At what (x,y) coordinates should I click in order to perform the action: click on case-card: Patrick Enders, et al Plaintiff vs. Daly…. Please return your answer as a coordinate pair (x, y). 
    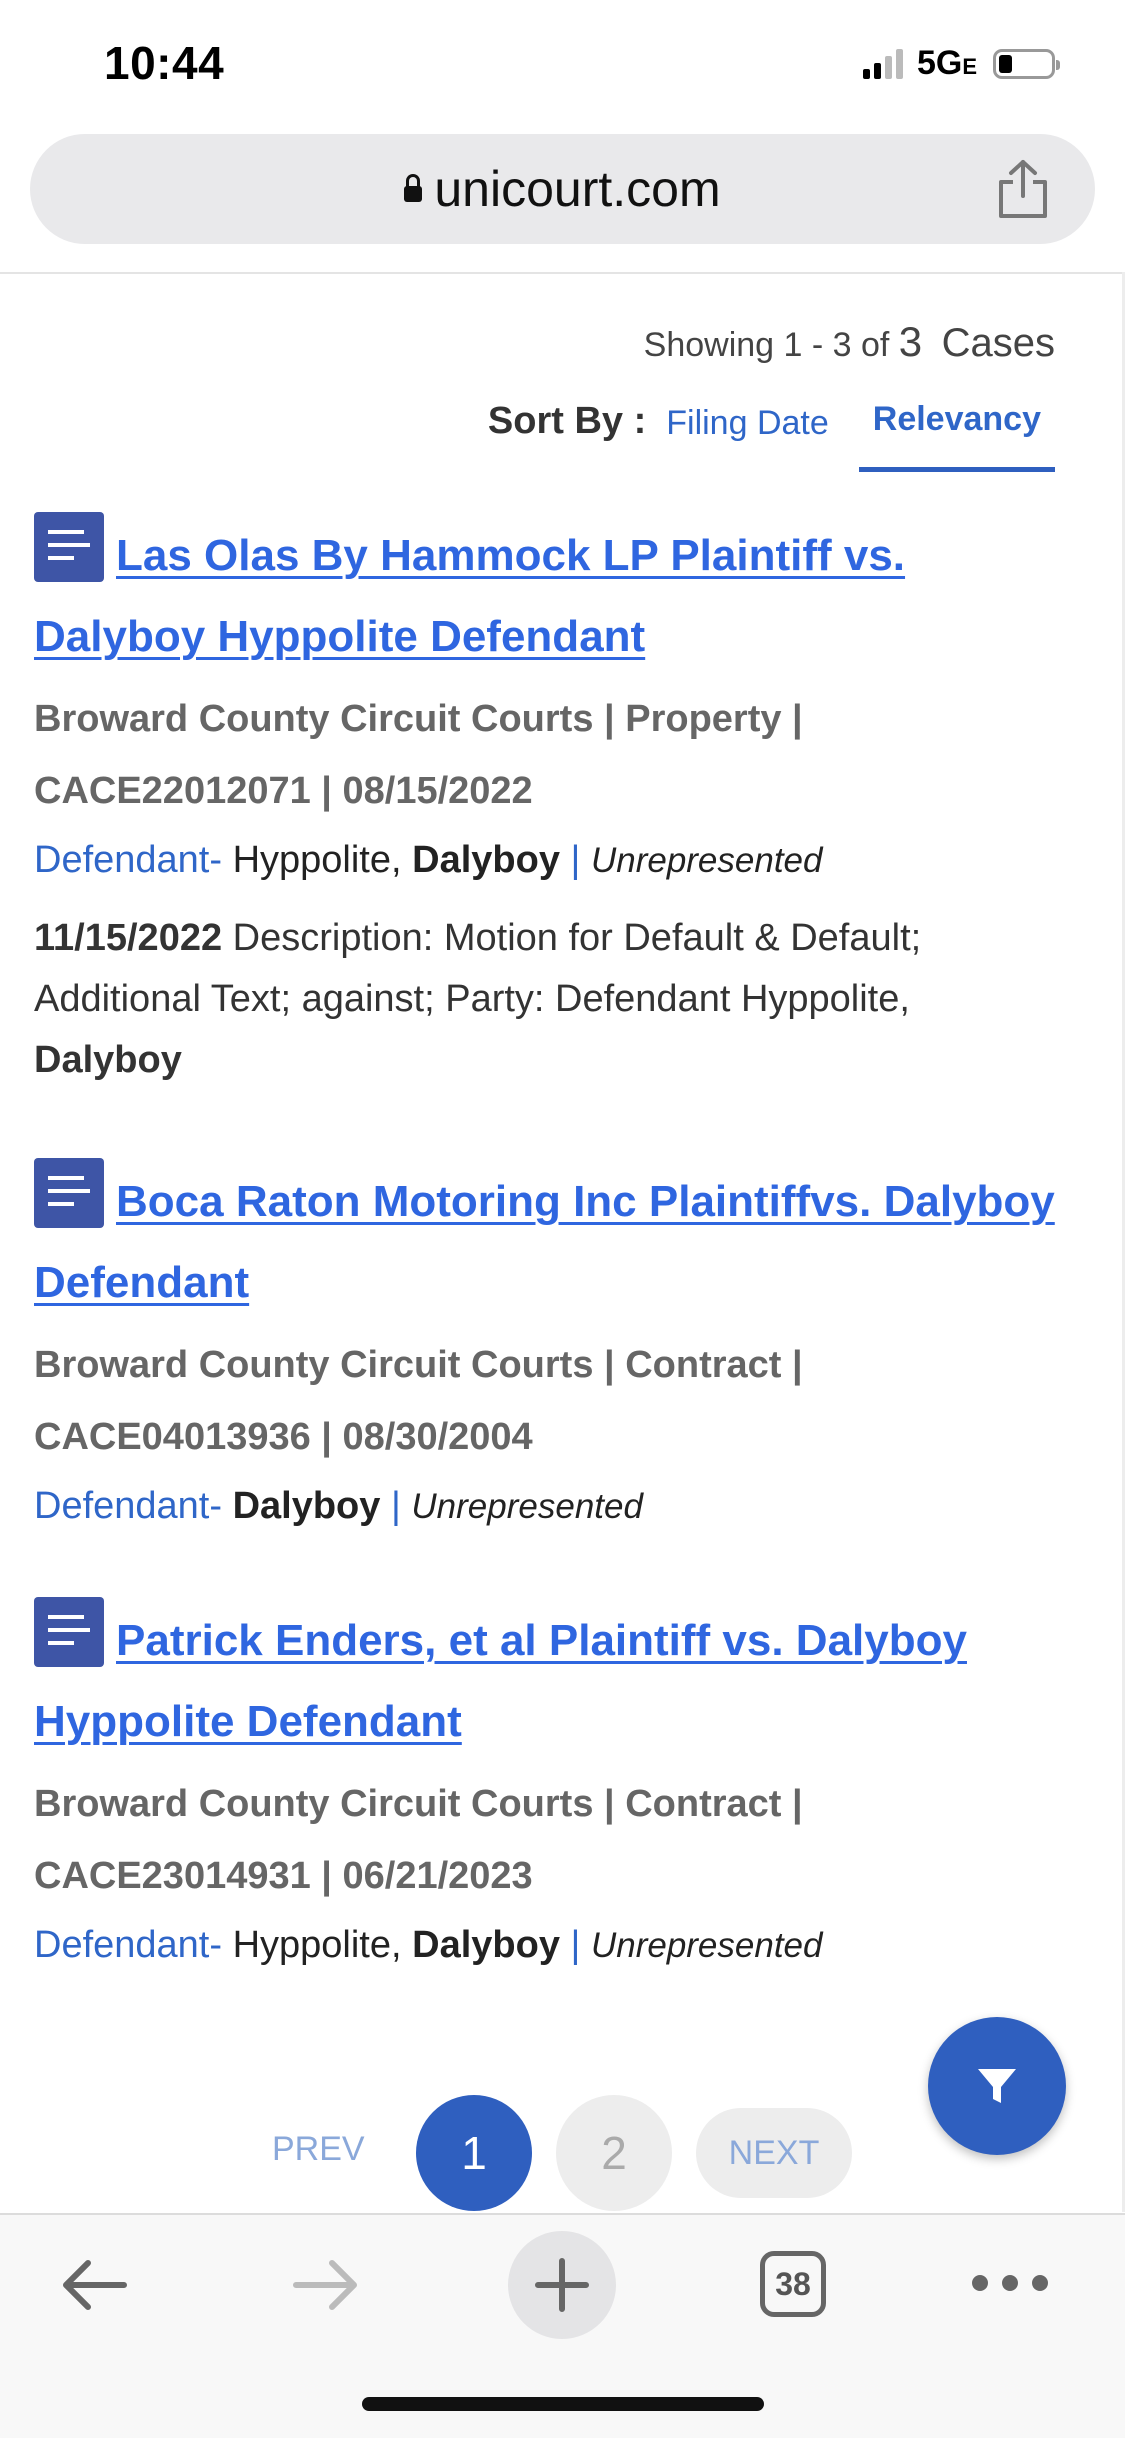
    Looking at the image, I should click on (554, 1788).